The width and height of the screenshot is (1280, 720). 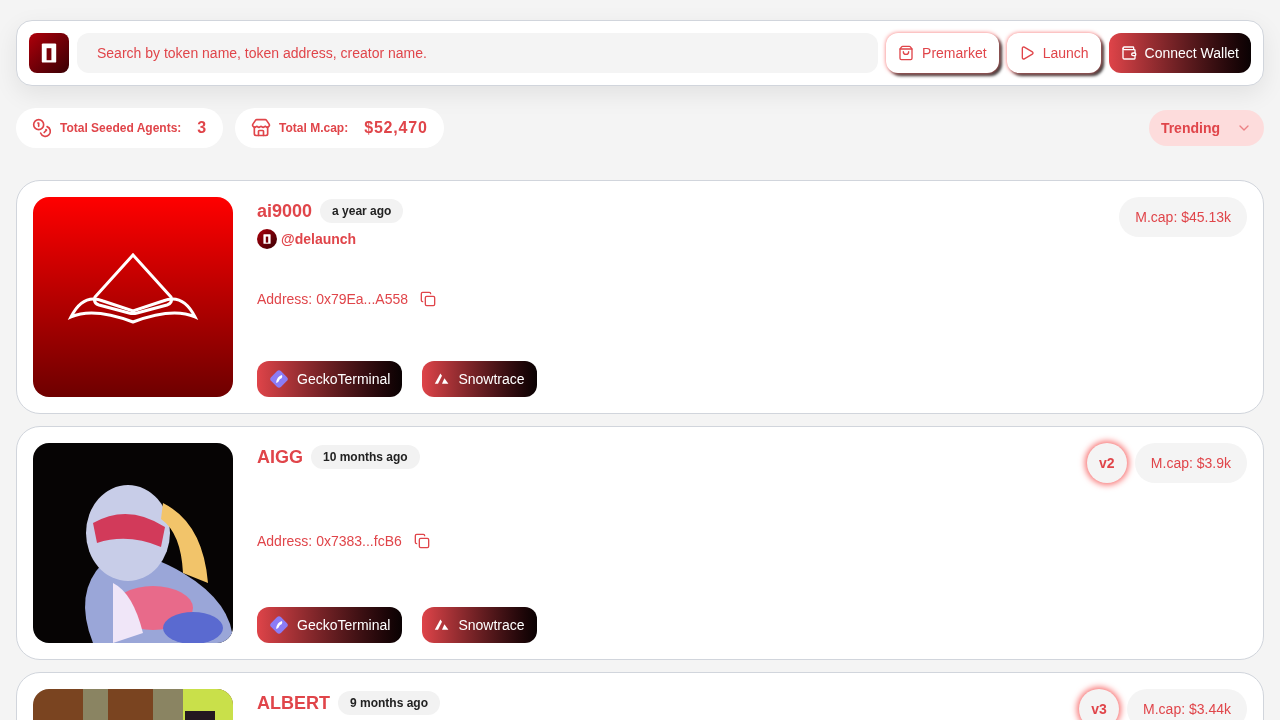 What do you see at coordinates (478, 53) in the screenshot?
I see `search-field: Search by token name, token address, creator name.` at bounding box center [478, 53].